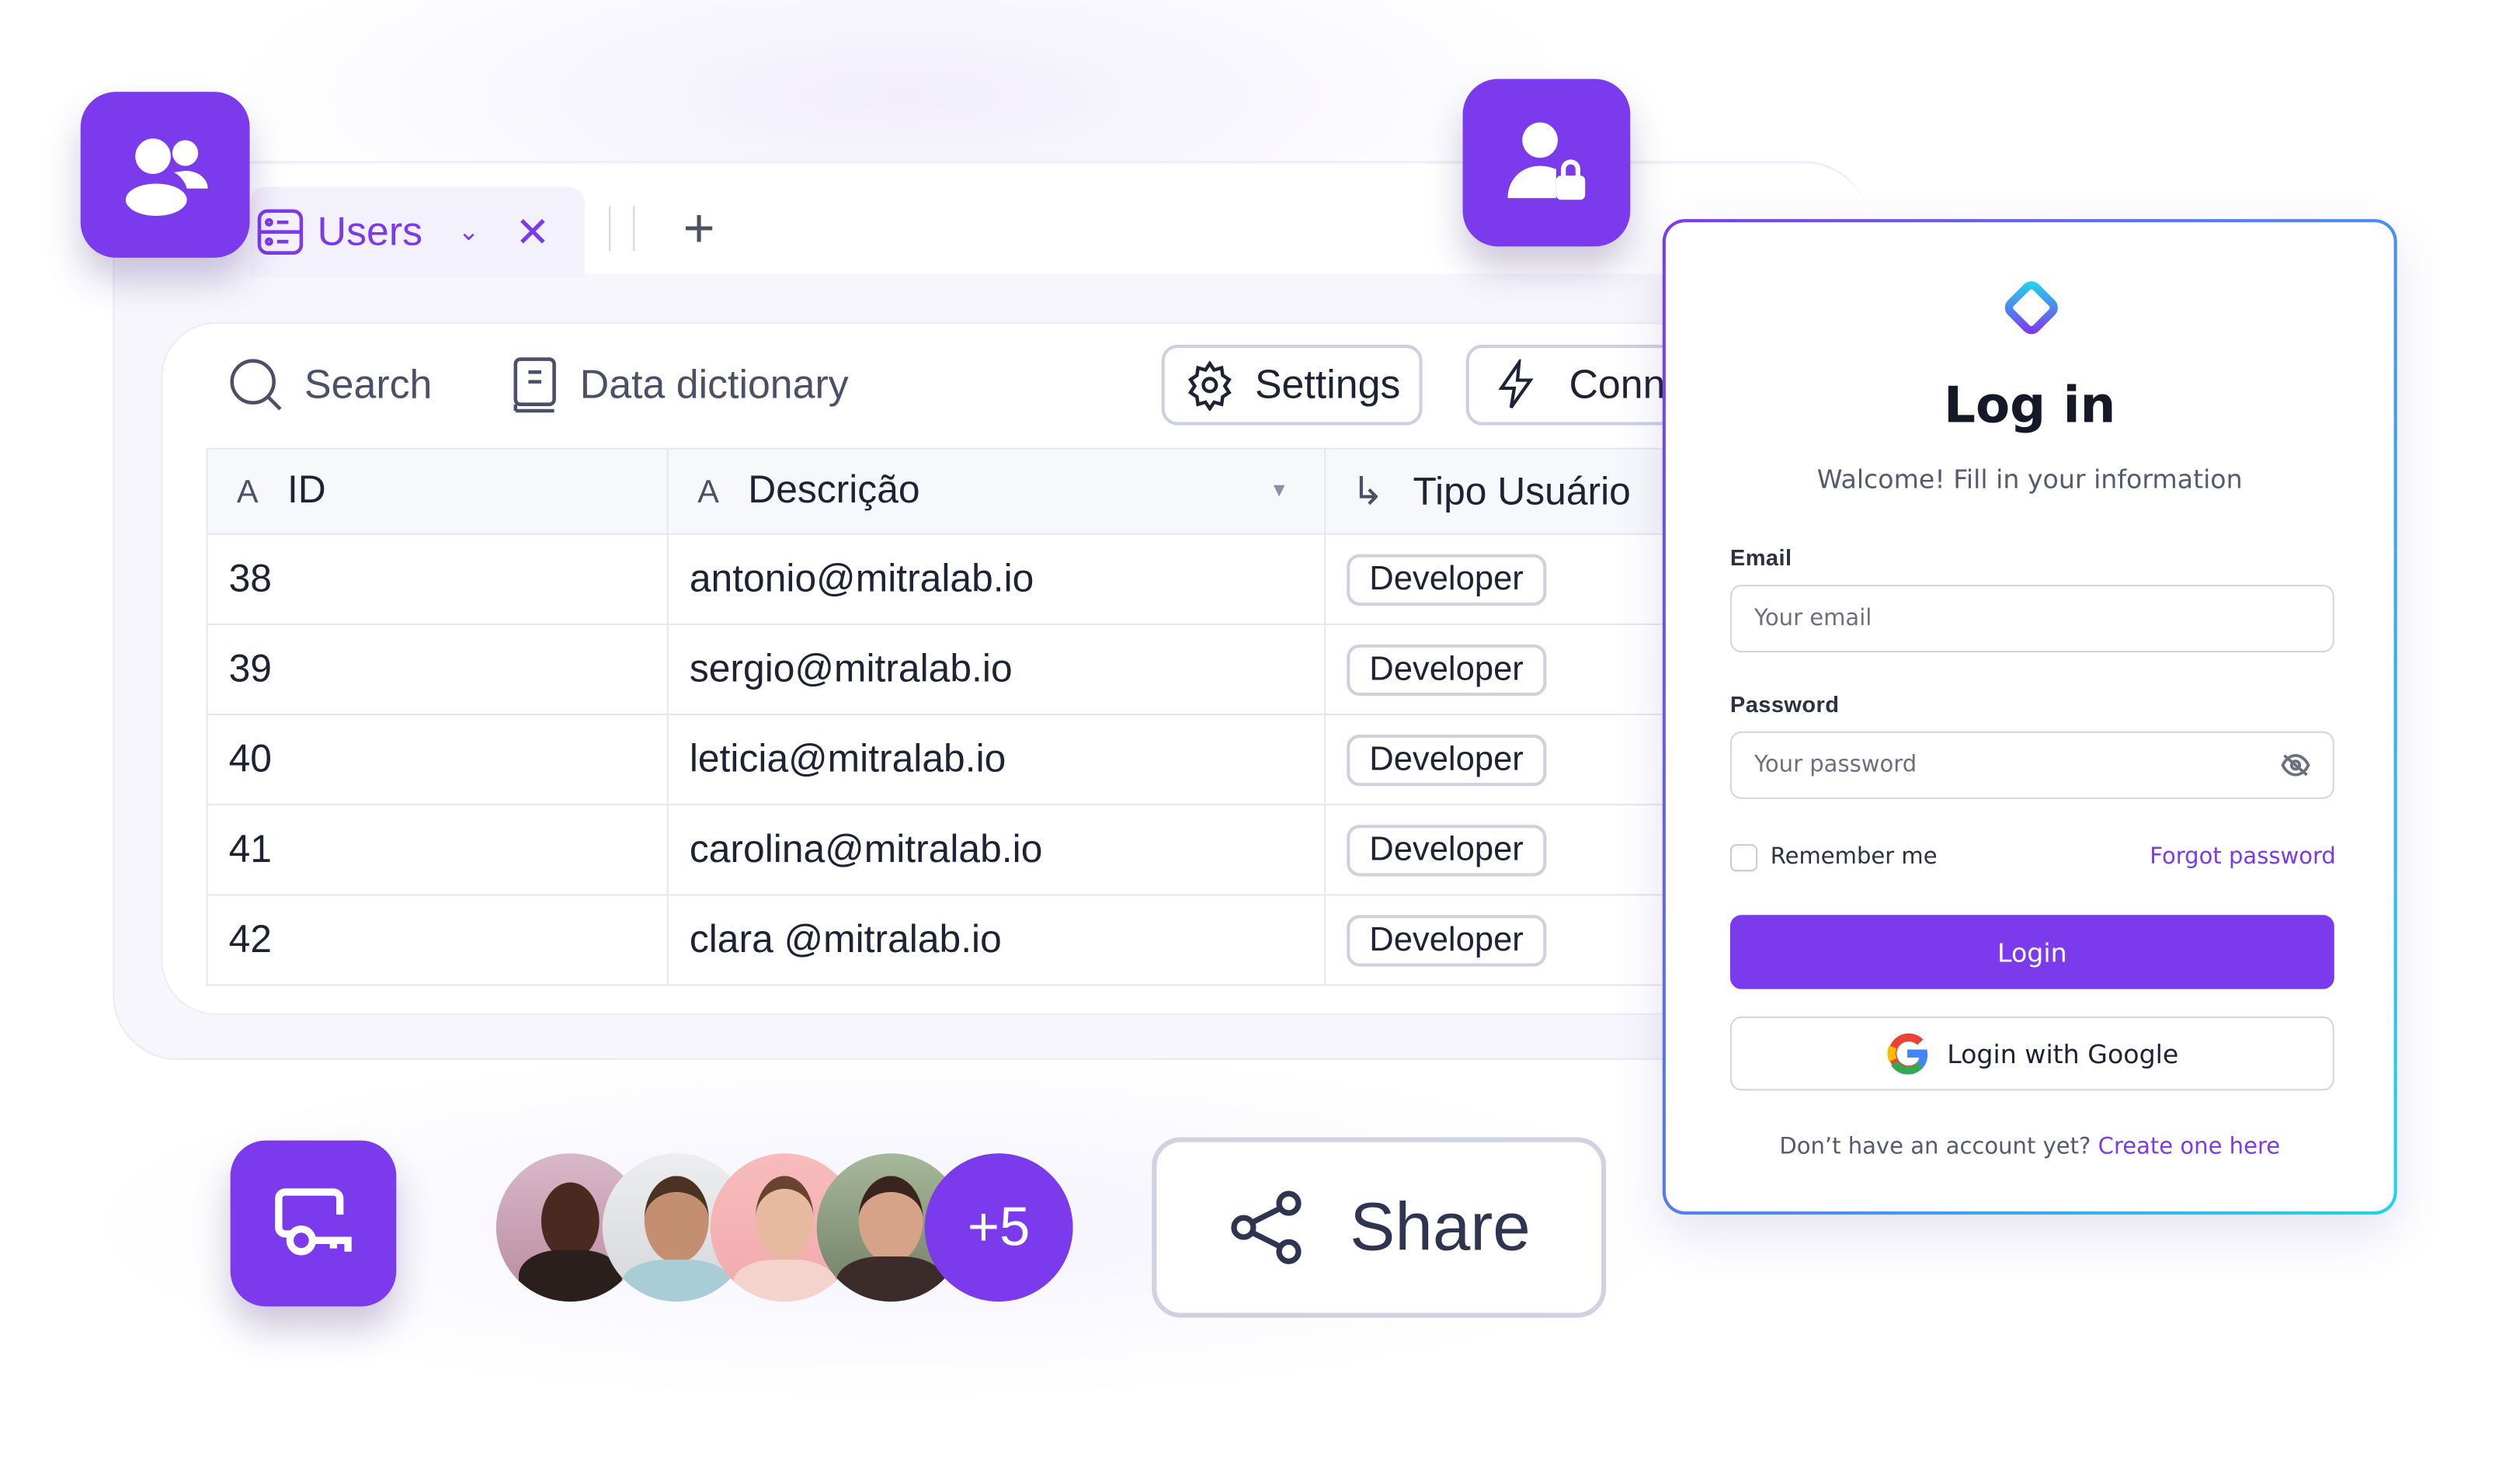 Image resolution: width=2513 pixels, height=1484 pixels. What do you see at coordinates (2030, 406) in the screenshot?
I see `login-title: Log in` at bounding box center [2030, 406].